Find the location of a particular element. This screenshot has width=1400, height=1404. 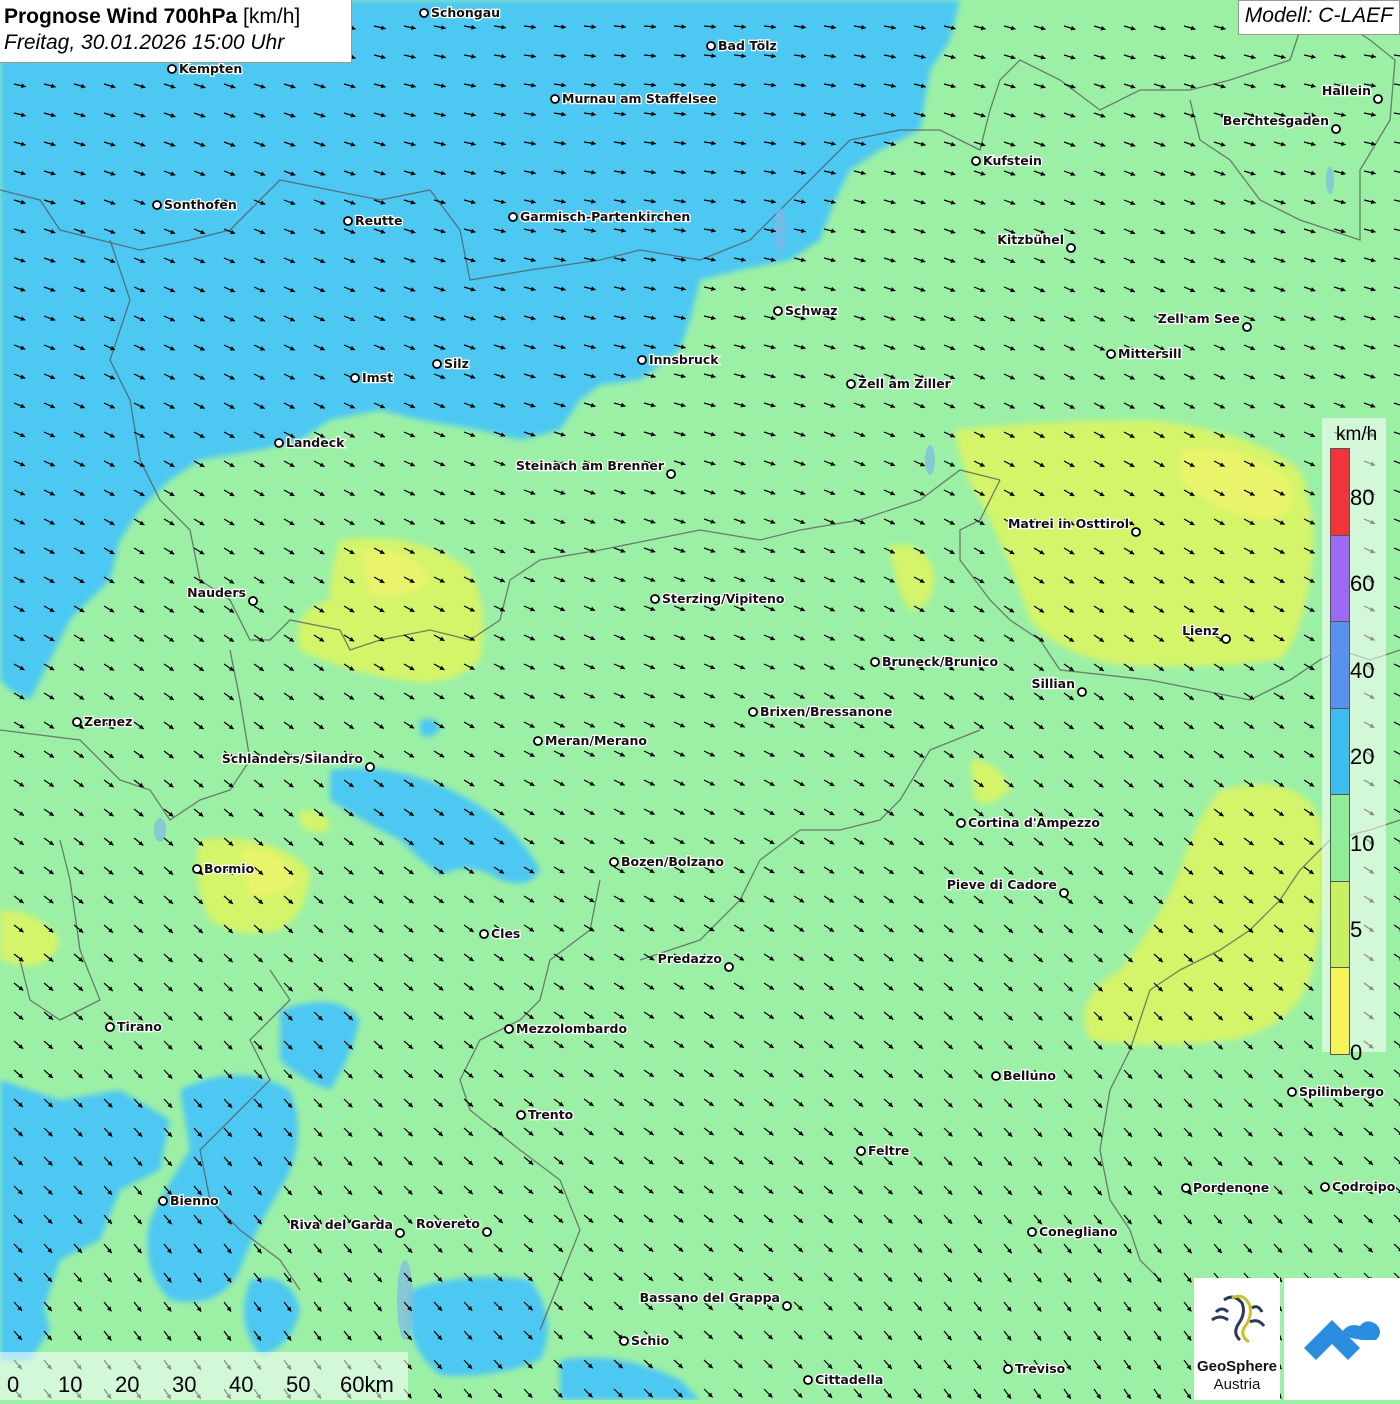

city-label: Mittersill is located at coordinates (1150, 353).